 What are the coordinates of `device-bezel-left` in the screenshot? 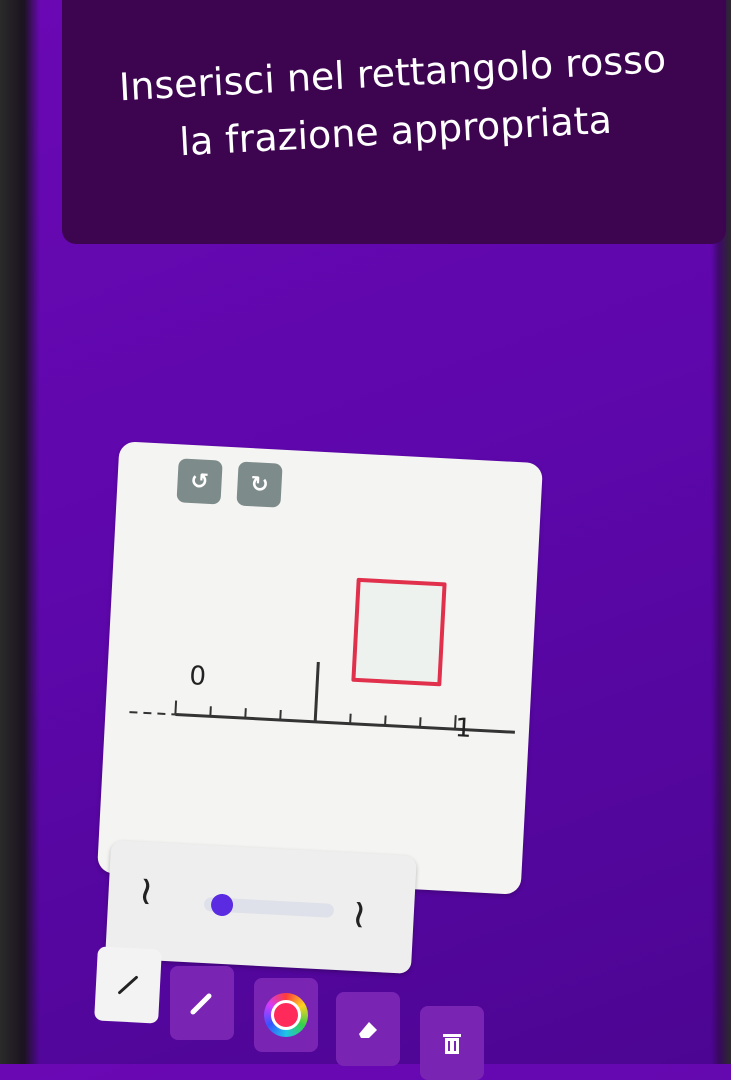 It's located at (20, 532).